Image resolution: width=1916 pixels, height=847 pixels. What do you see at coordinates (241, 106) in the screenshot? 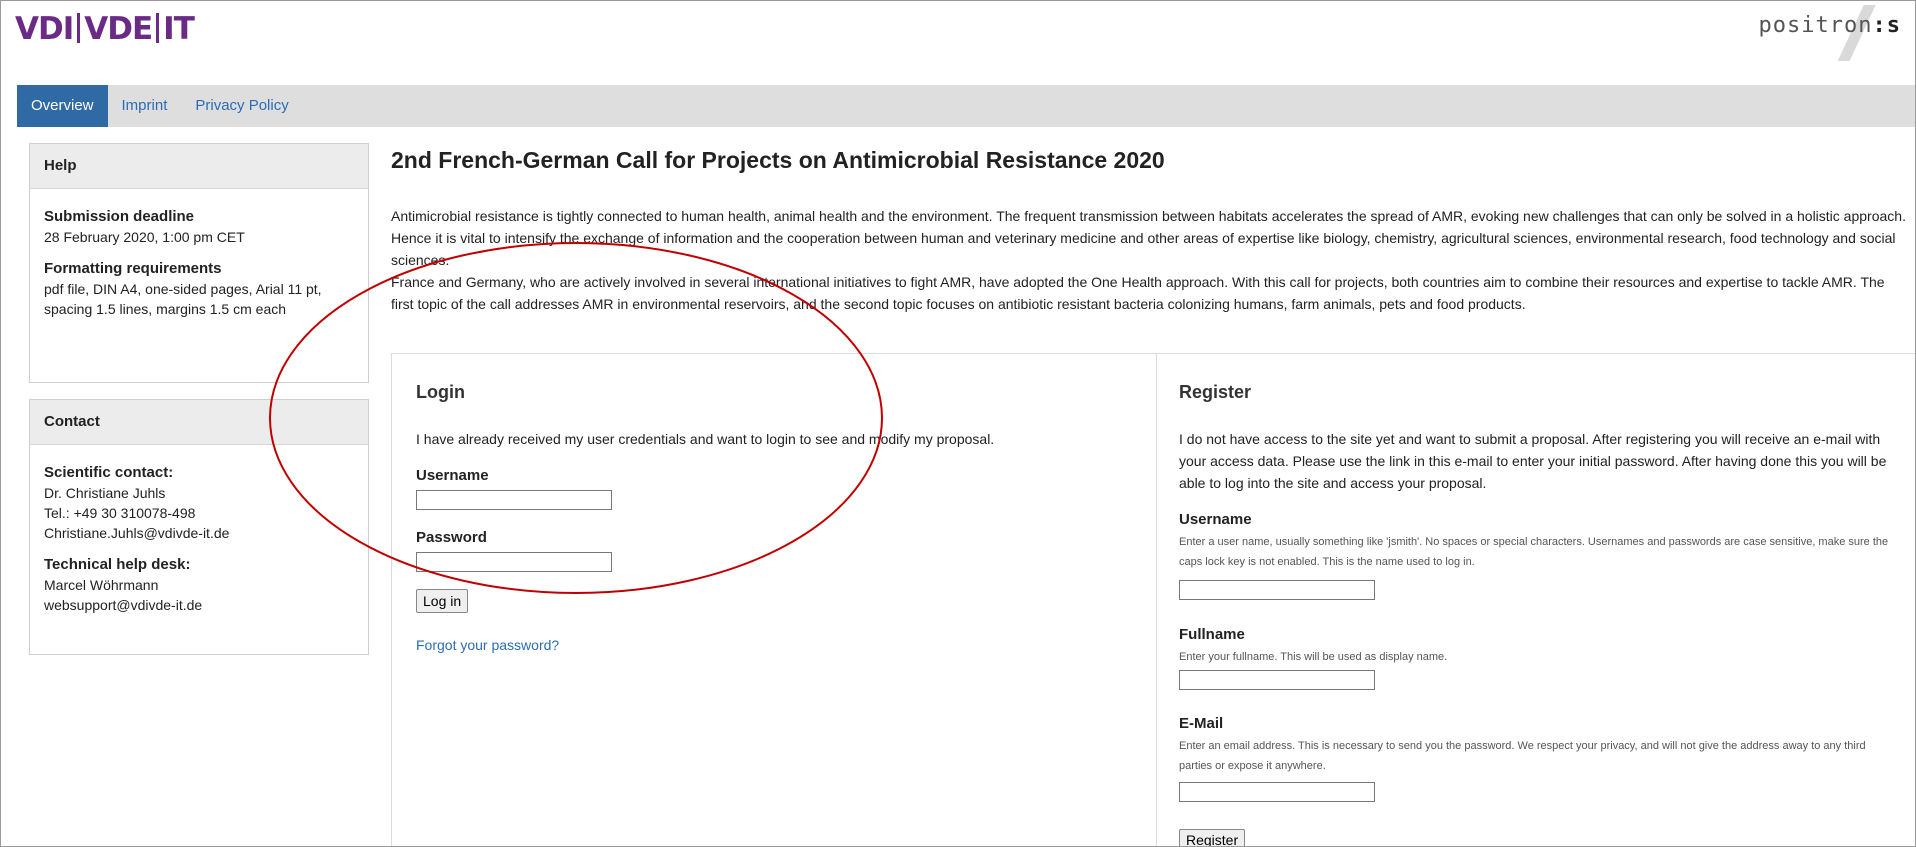
I see `tab-privacy-policy: Privacy Policy` at bounding box center [241, 106].